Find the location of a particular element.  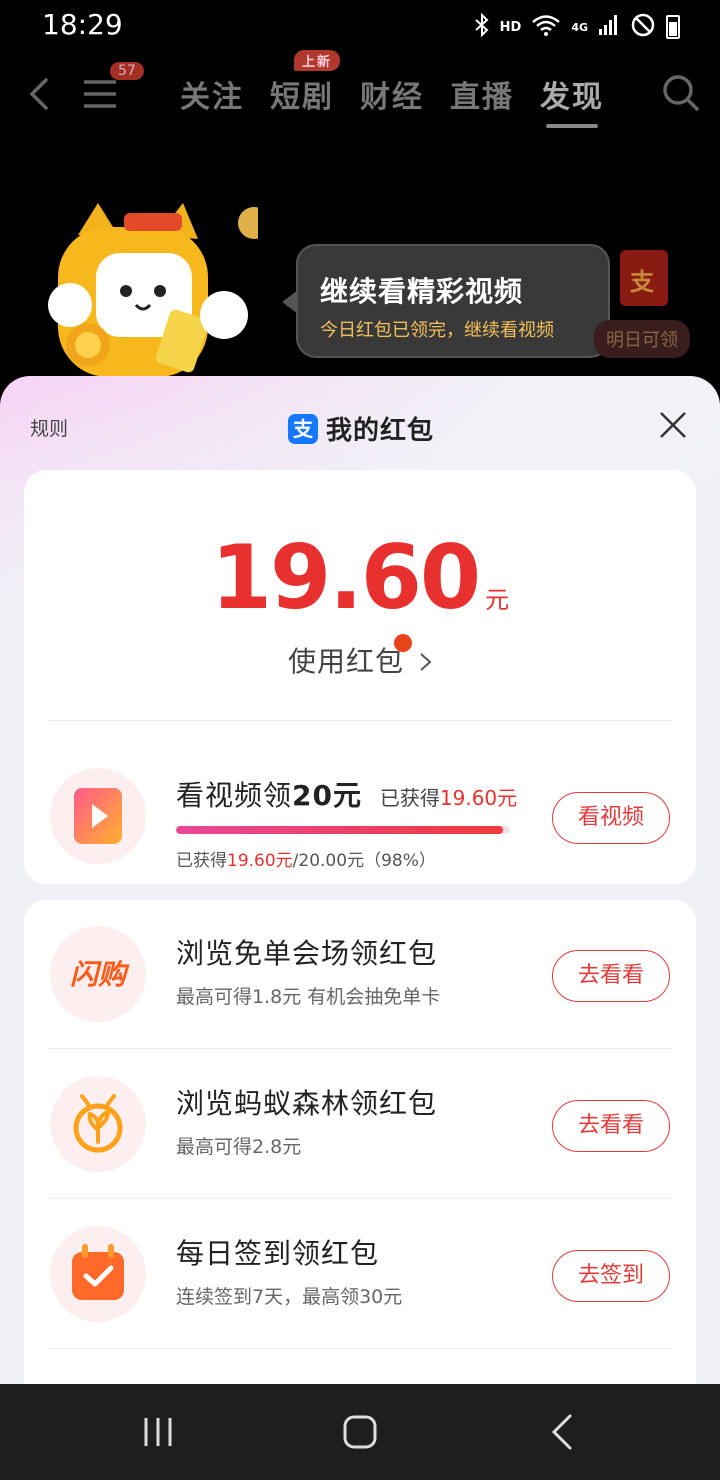

flash-buy-icon: 闪购 is located at coordinates (100, 974).